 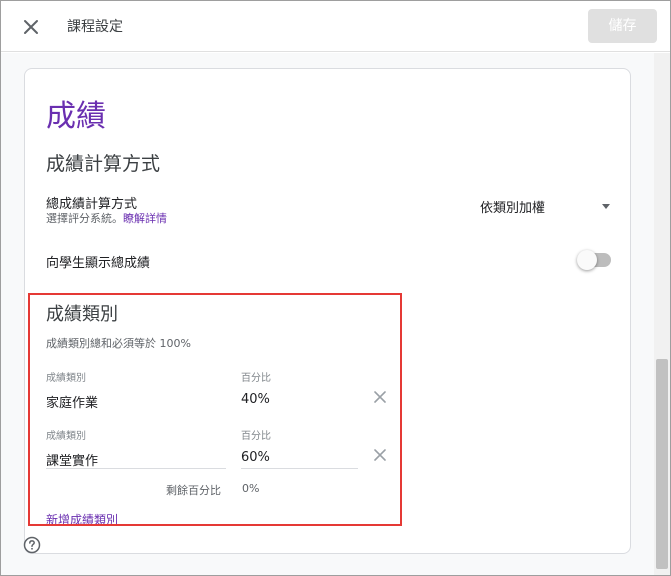 I want to click on category-name-input: 課堂實作, so click(x=72, y=459).